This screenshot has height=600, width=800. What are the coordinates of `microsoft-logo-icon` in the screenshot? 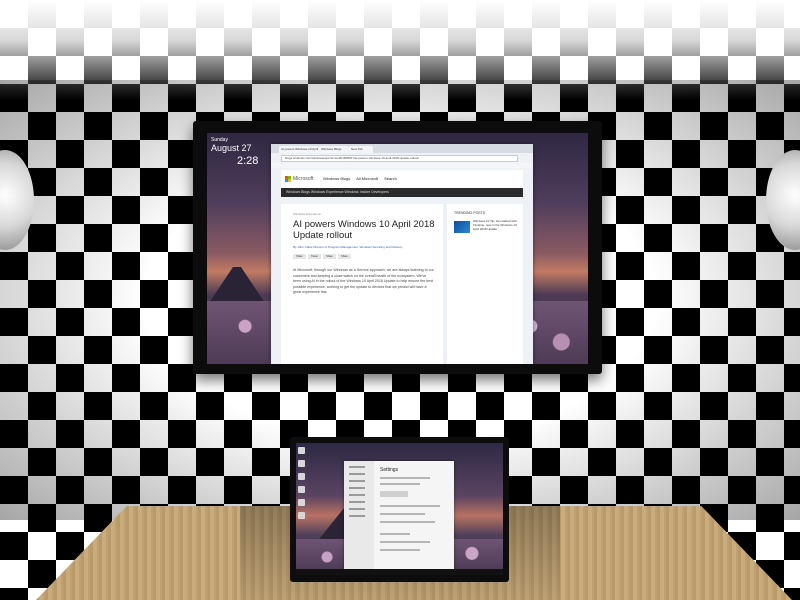 It's located at (288, 179).